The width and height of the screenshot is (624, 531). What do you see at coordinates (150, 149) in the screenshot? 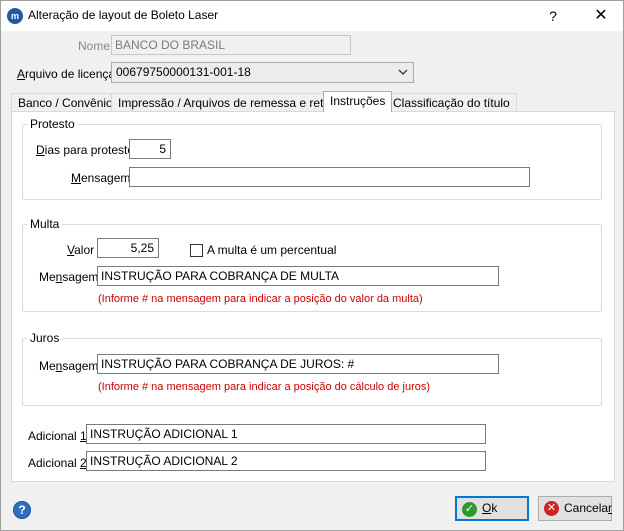
I see `dias-protesto-field: 5` at bounding box center [150, 149].